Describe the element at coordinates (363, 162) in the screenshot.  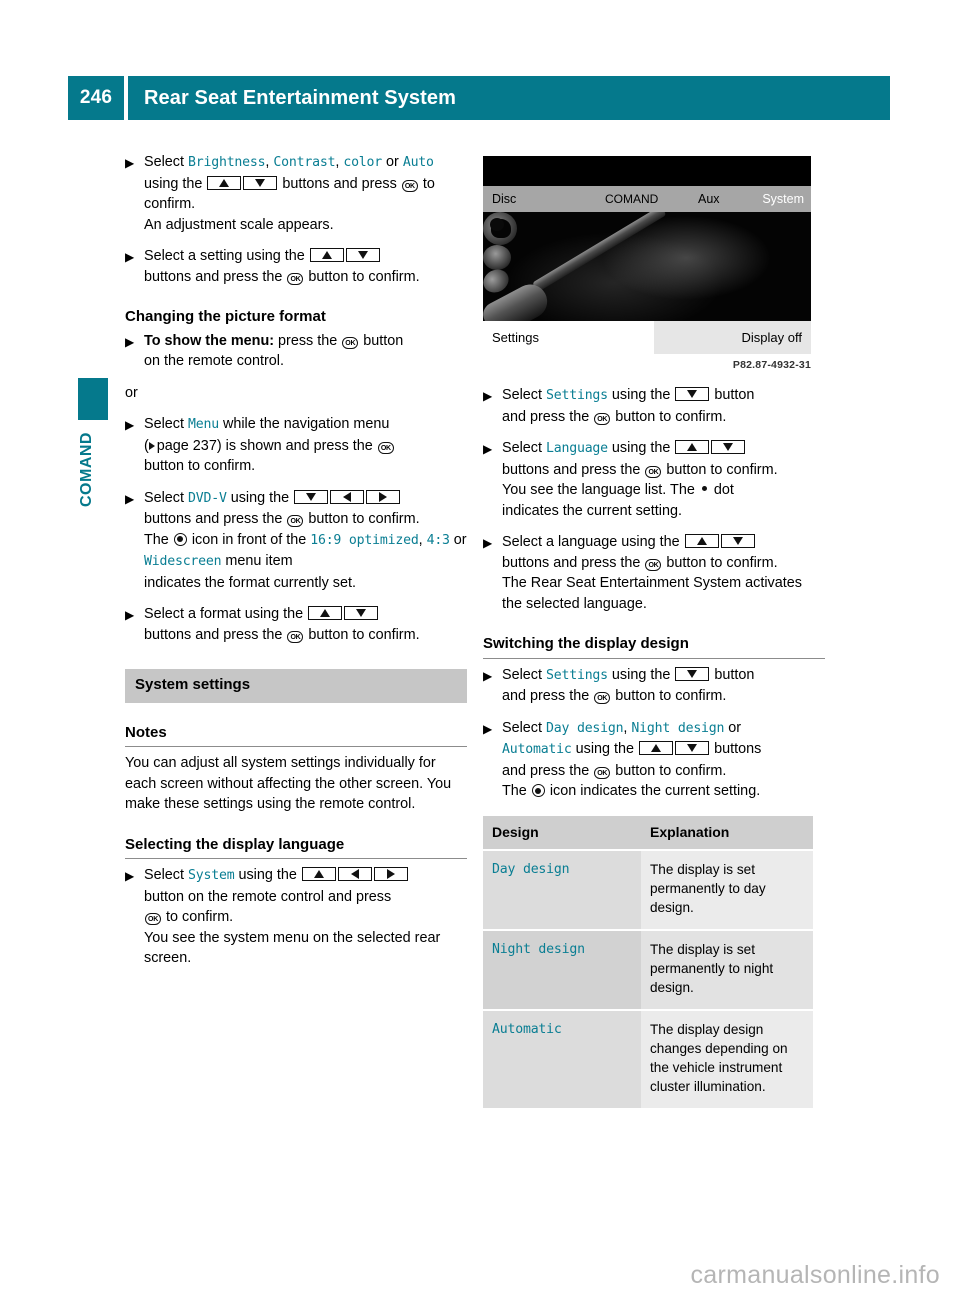
I see `option-color: color` at that location.